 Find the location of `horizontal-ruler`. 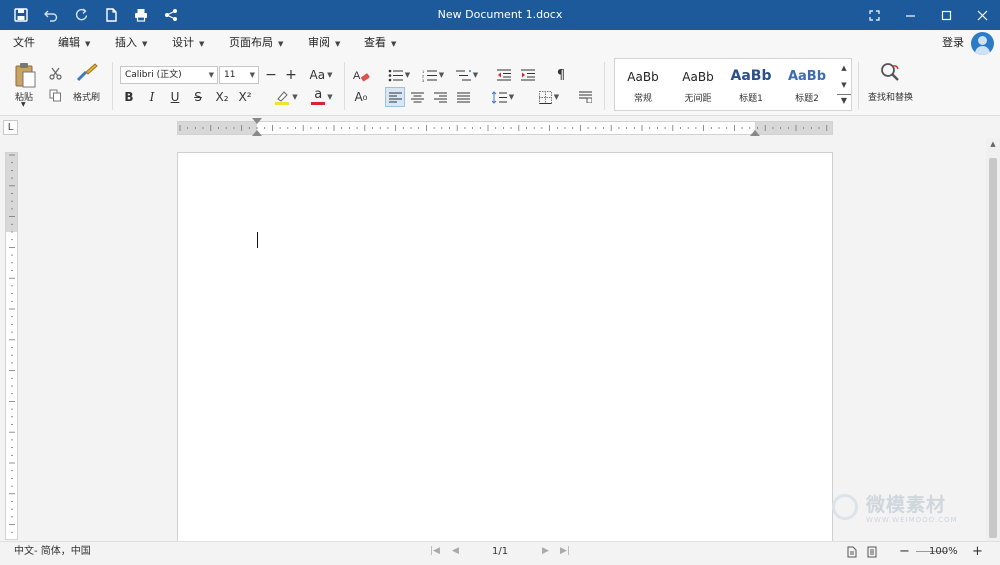

horizontal-ruler is located at coordinates (505, 127).